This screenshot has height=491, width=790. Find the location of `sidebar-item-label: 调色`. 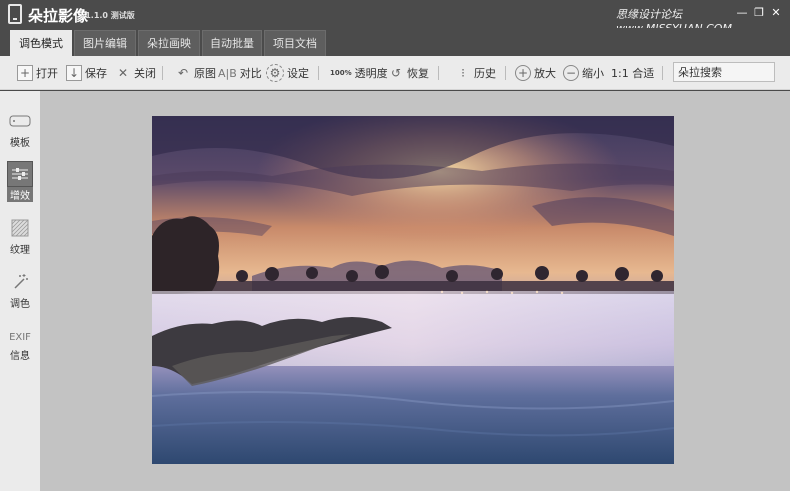

sidebar-item-label: 调色 is located at coordinates (20, 304).